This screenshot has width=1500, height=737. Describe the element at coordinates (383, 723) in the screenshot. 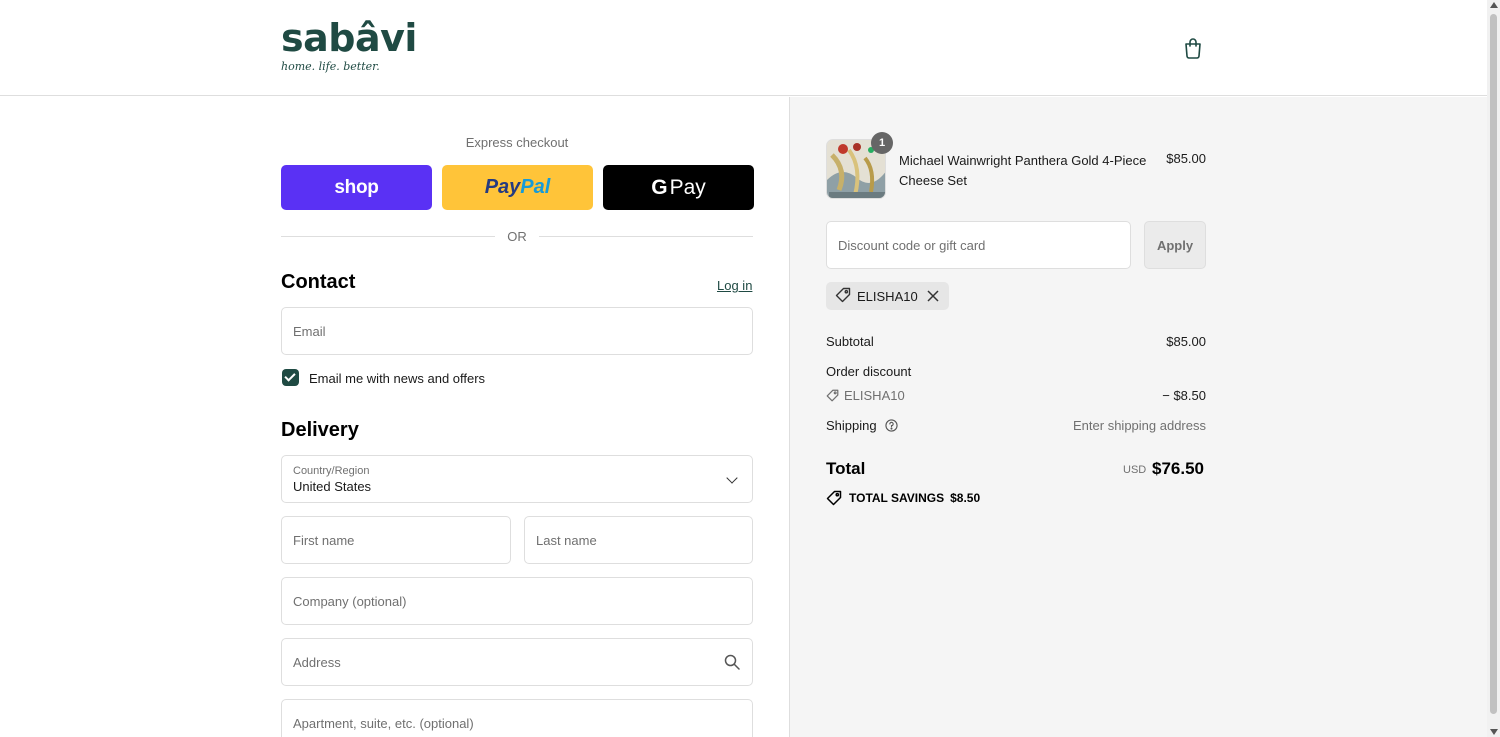

I see `apartment-placeholder: Apartment, suite, etc. (optional)` at that location.